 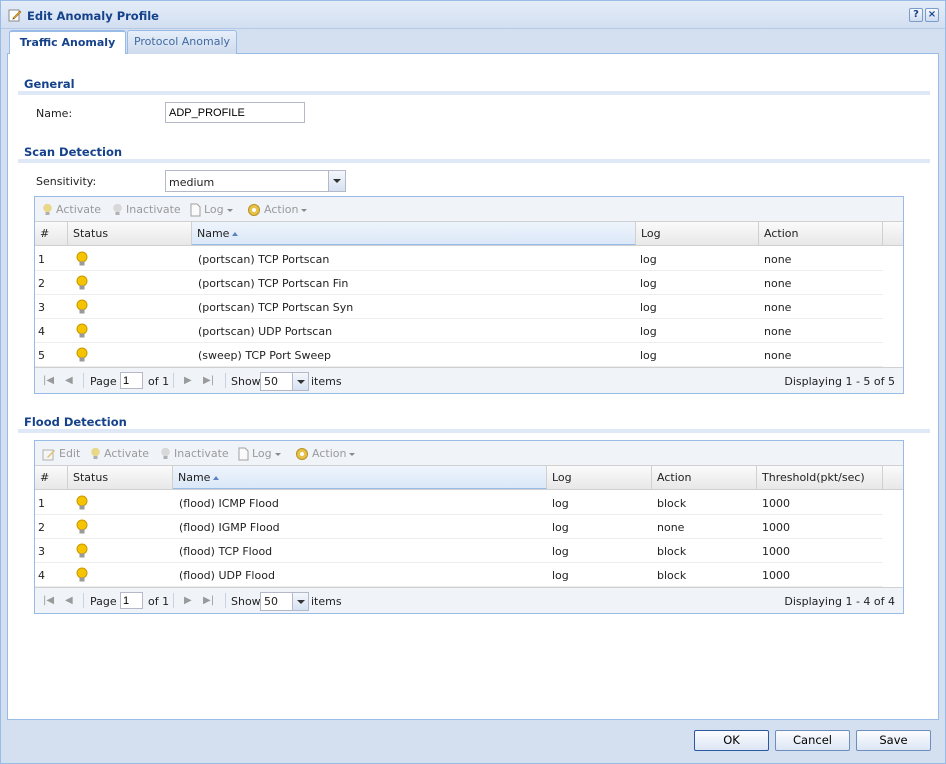 What do you see at coordinates (229, 527) in the screenshot?
I see `cell-name: (flood) IGMP Flood` at bounding box center [229, 527].